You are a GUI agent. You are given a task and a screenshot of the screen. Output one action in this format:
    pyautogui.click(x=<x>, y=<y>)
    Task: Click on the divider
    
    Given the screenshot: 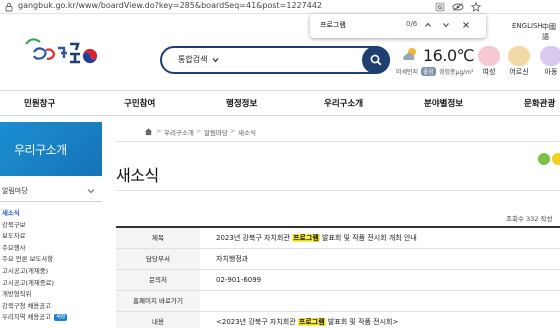 What is the action you would take?
    pyautogui.click(x=338, y=190)
    